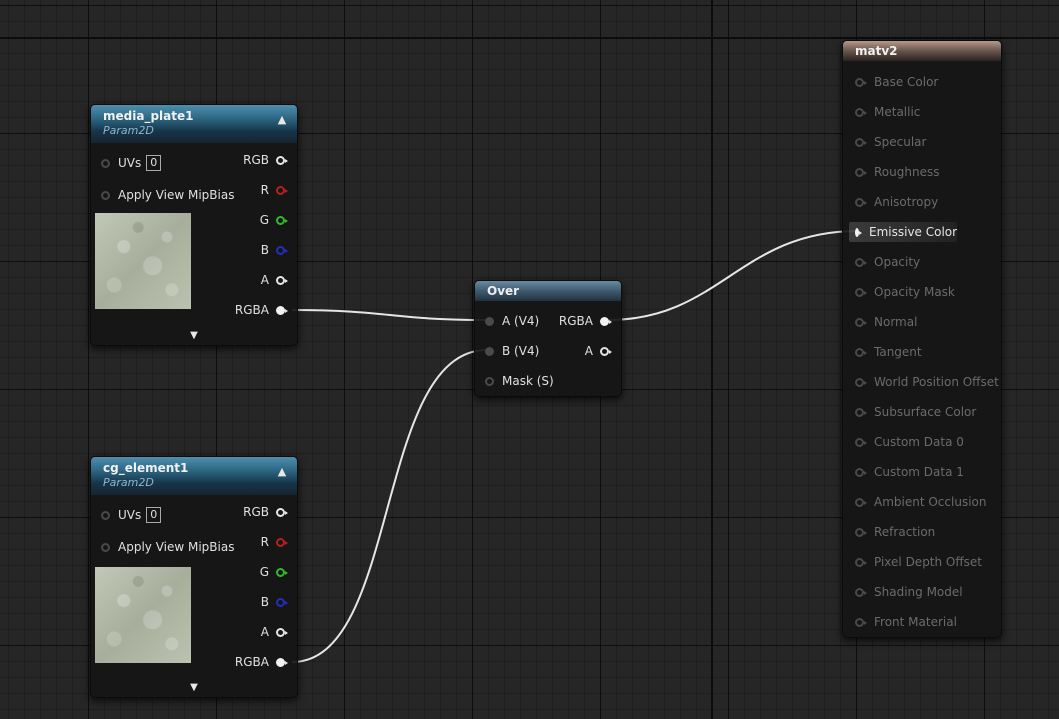 This screenshot has width=1059, height=719. I want to click on input-b-v4: B (V4), so click(512, 351).